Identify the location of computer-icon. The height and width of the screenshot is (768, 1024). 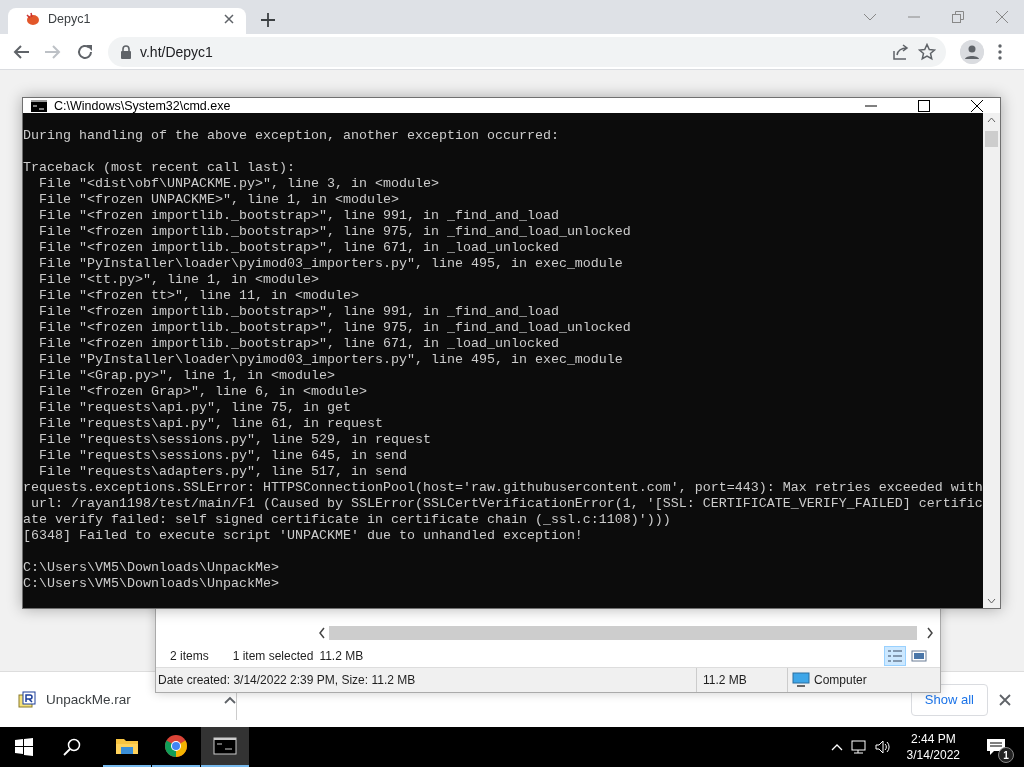
(801, 680).